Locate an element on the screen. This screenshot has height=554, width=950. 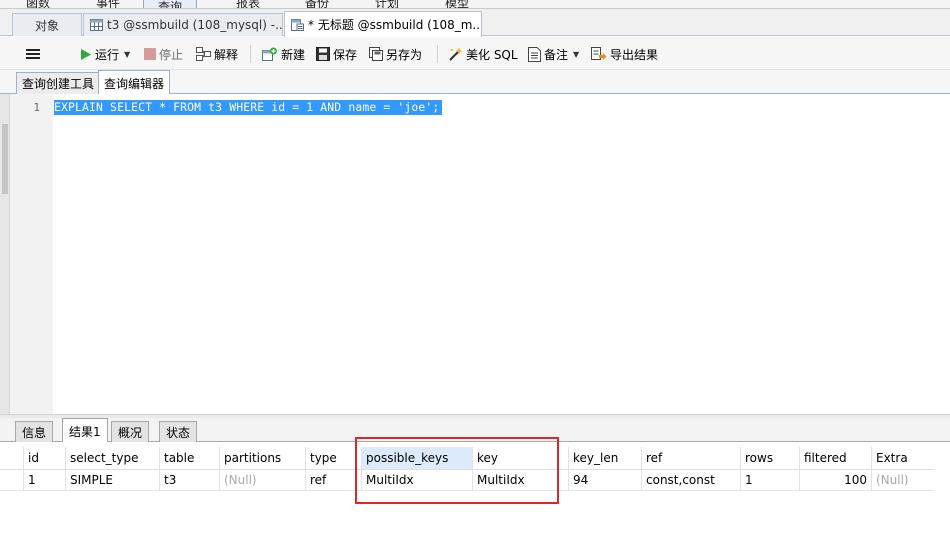
tab-label: 信息 is located at coordinates (34, 432).